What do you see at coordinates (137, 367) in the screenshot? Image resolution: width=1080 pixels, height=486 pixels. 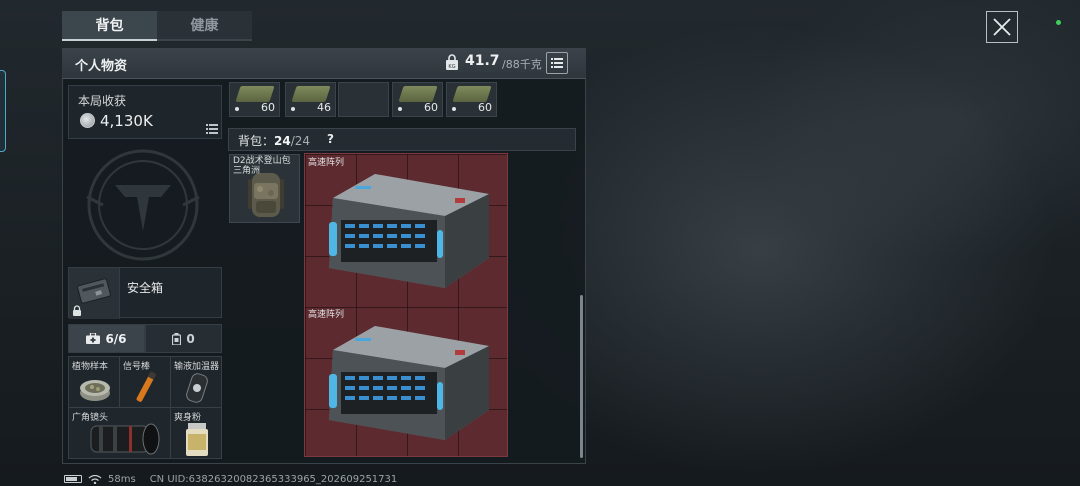 I see `item-label: 信号棒` at bounding box center [137, 367].